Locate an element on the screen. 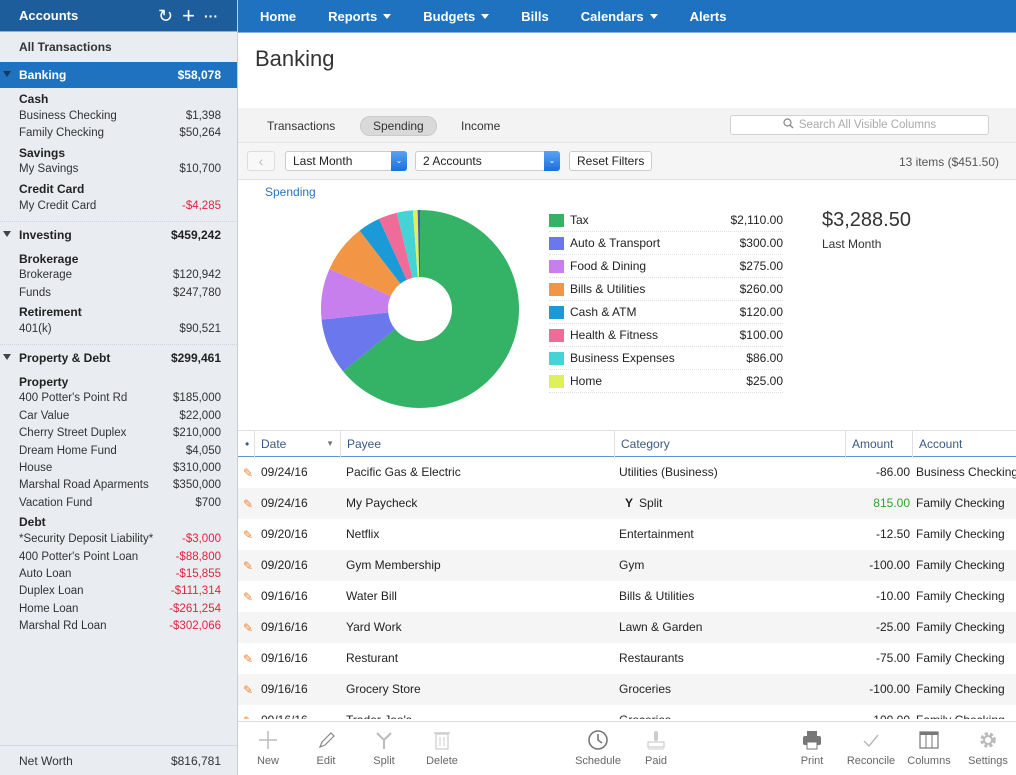  account-item: House $310,000 is located at coordinates (118, 467).